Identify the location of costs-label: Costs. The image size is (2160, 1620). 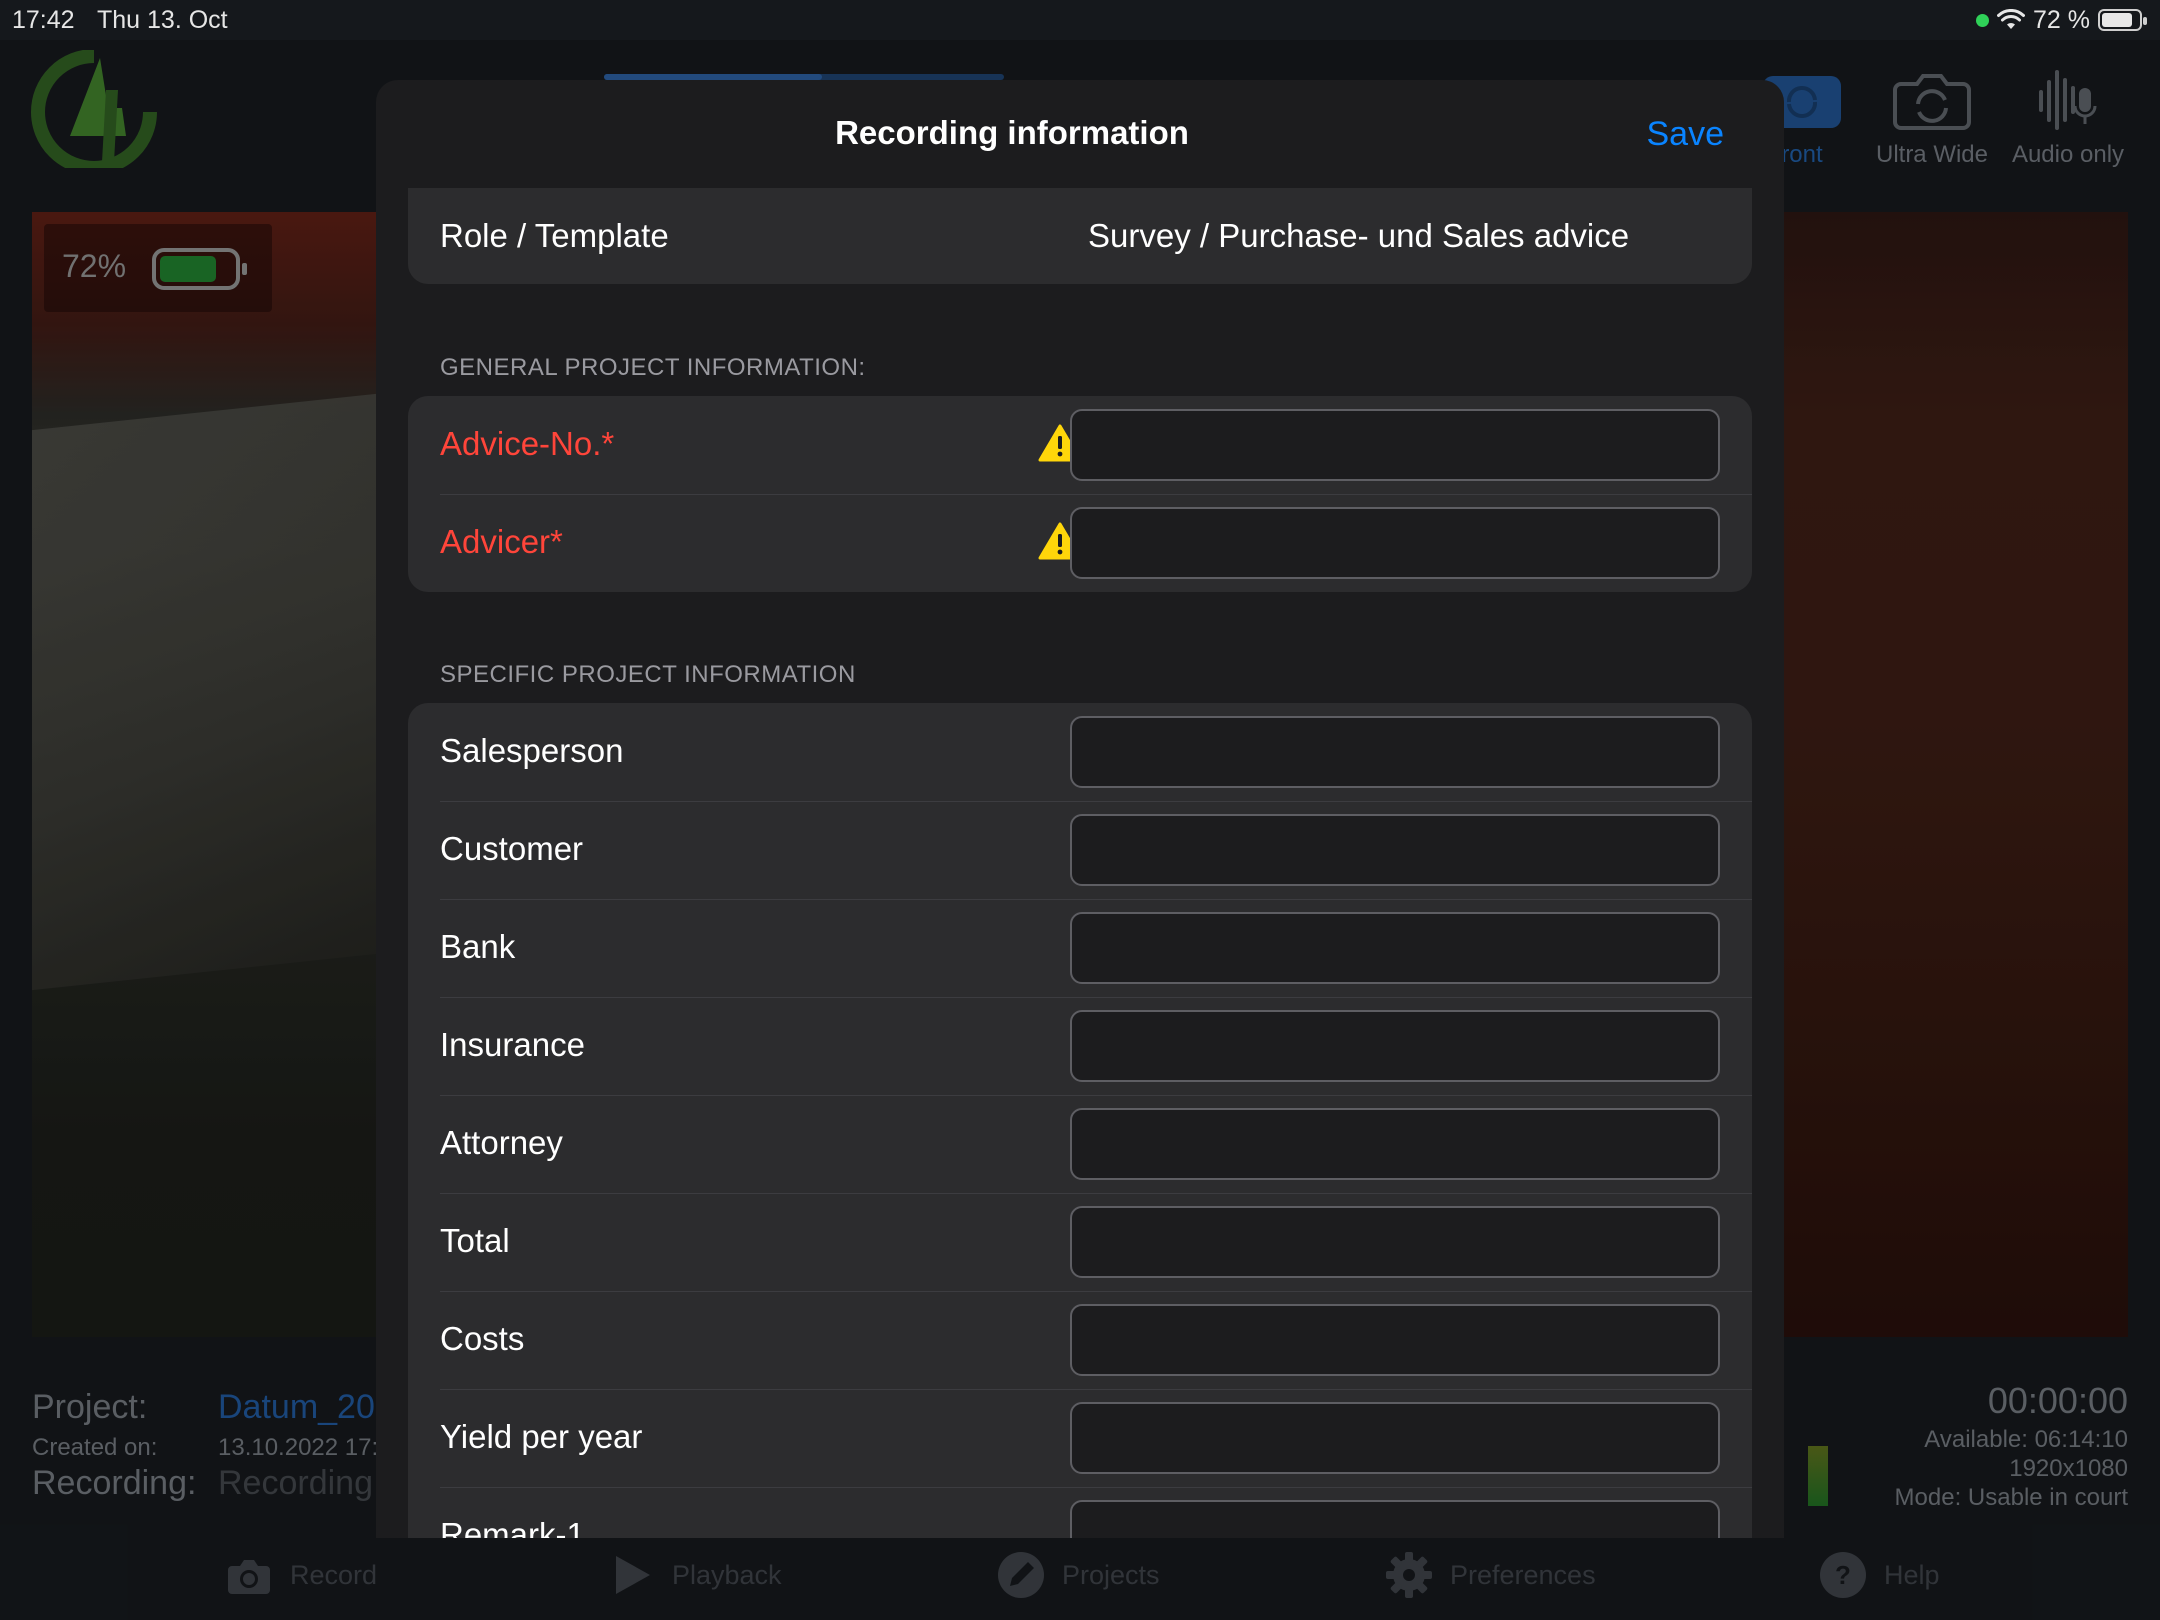
(482, 1338).